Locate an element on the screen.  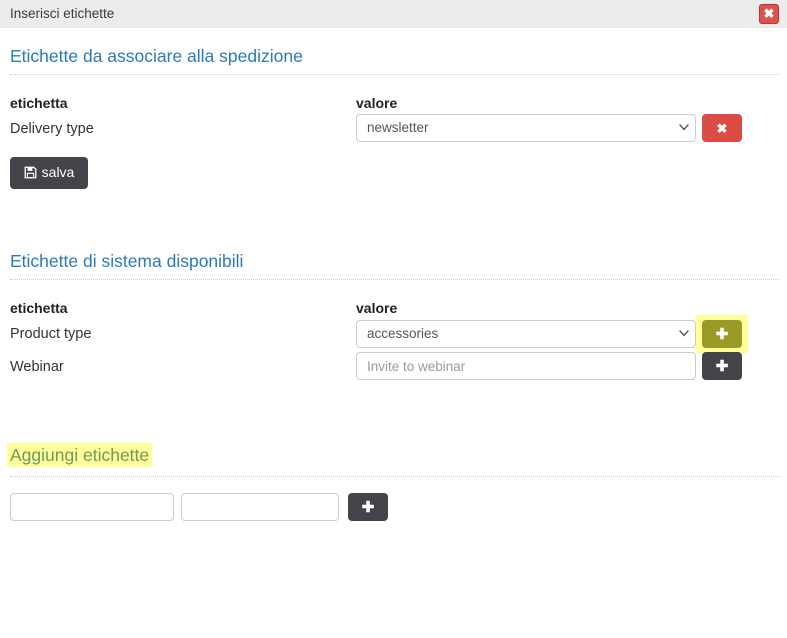
column-header-etichetta-system: etichetta is located at coordinates (39, 308).